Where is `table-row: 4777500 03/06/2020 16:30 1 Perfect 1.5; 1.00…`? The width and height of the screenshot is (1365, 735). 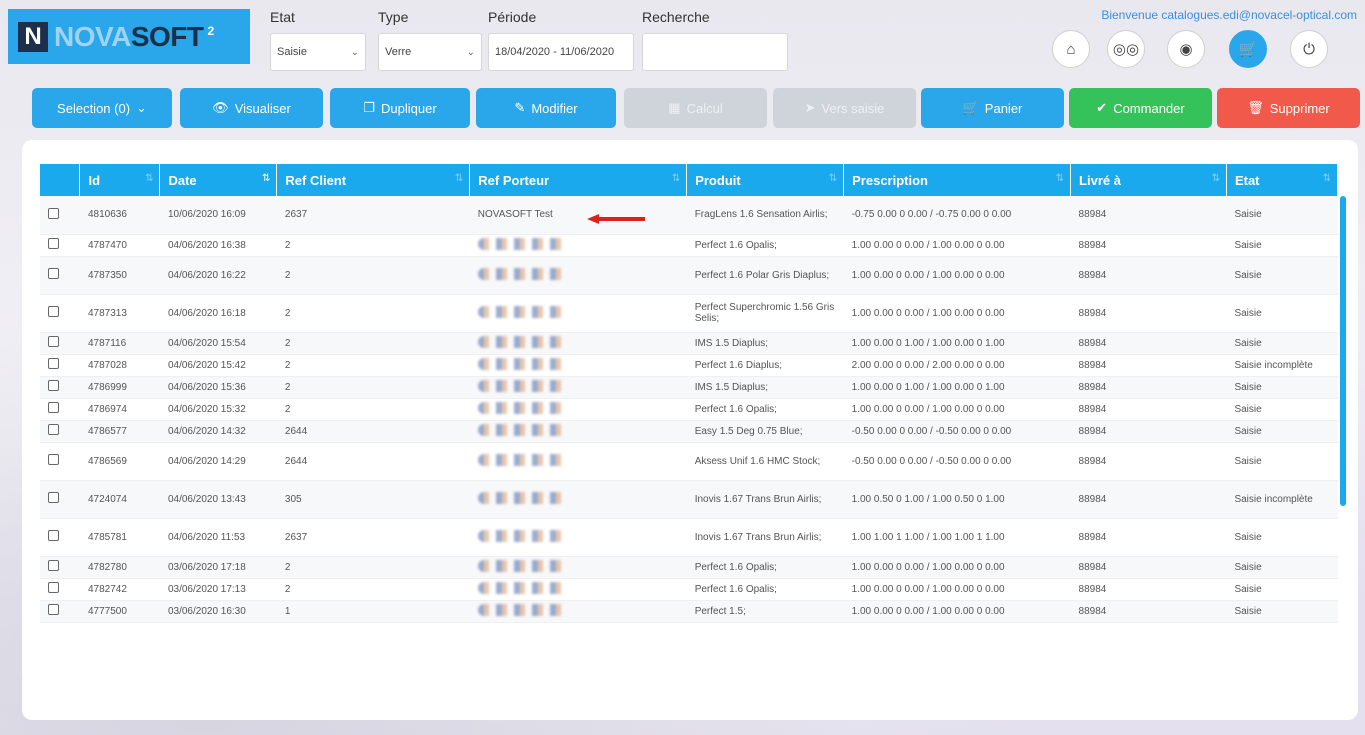
table-row: 4777500 03/06/2020 16:30 1 Perfect 1.5; 1.00… is located at coordinates (689, 611).